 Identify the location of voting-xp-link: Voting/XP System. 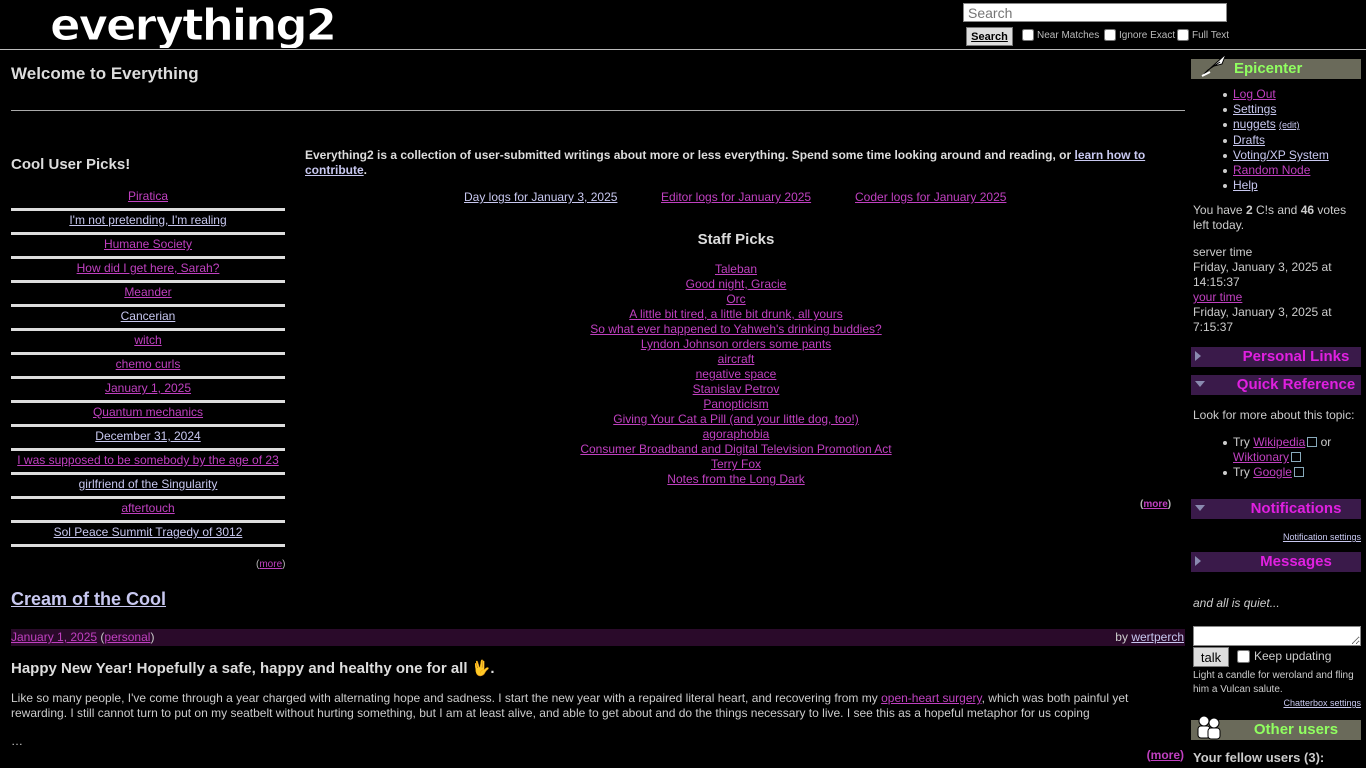
(1281, 155).